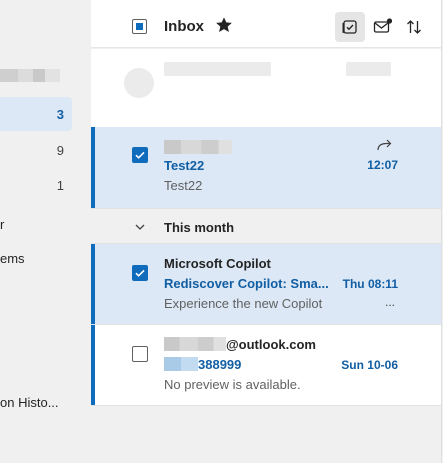 The image size is (443, 463). What do you see at coordinates (266, 24) in the screenshot?
I see `message-list-header: Inbox` at bounding box center [266, 24].